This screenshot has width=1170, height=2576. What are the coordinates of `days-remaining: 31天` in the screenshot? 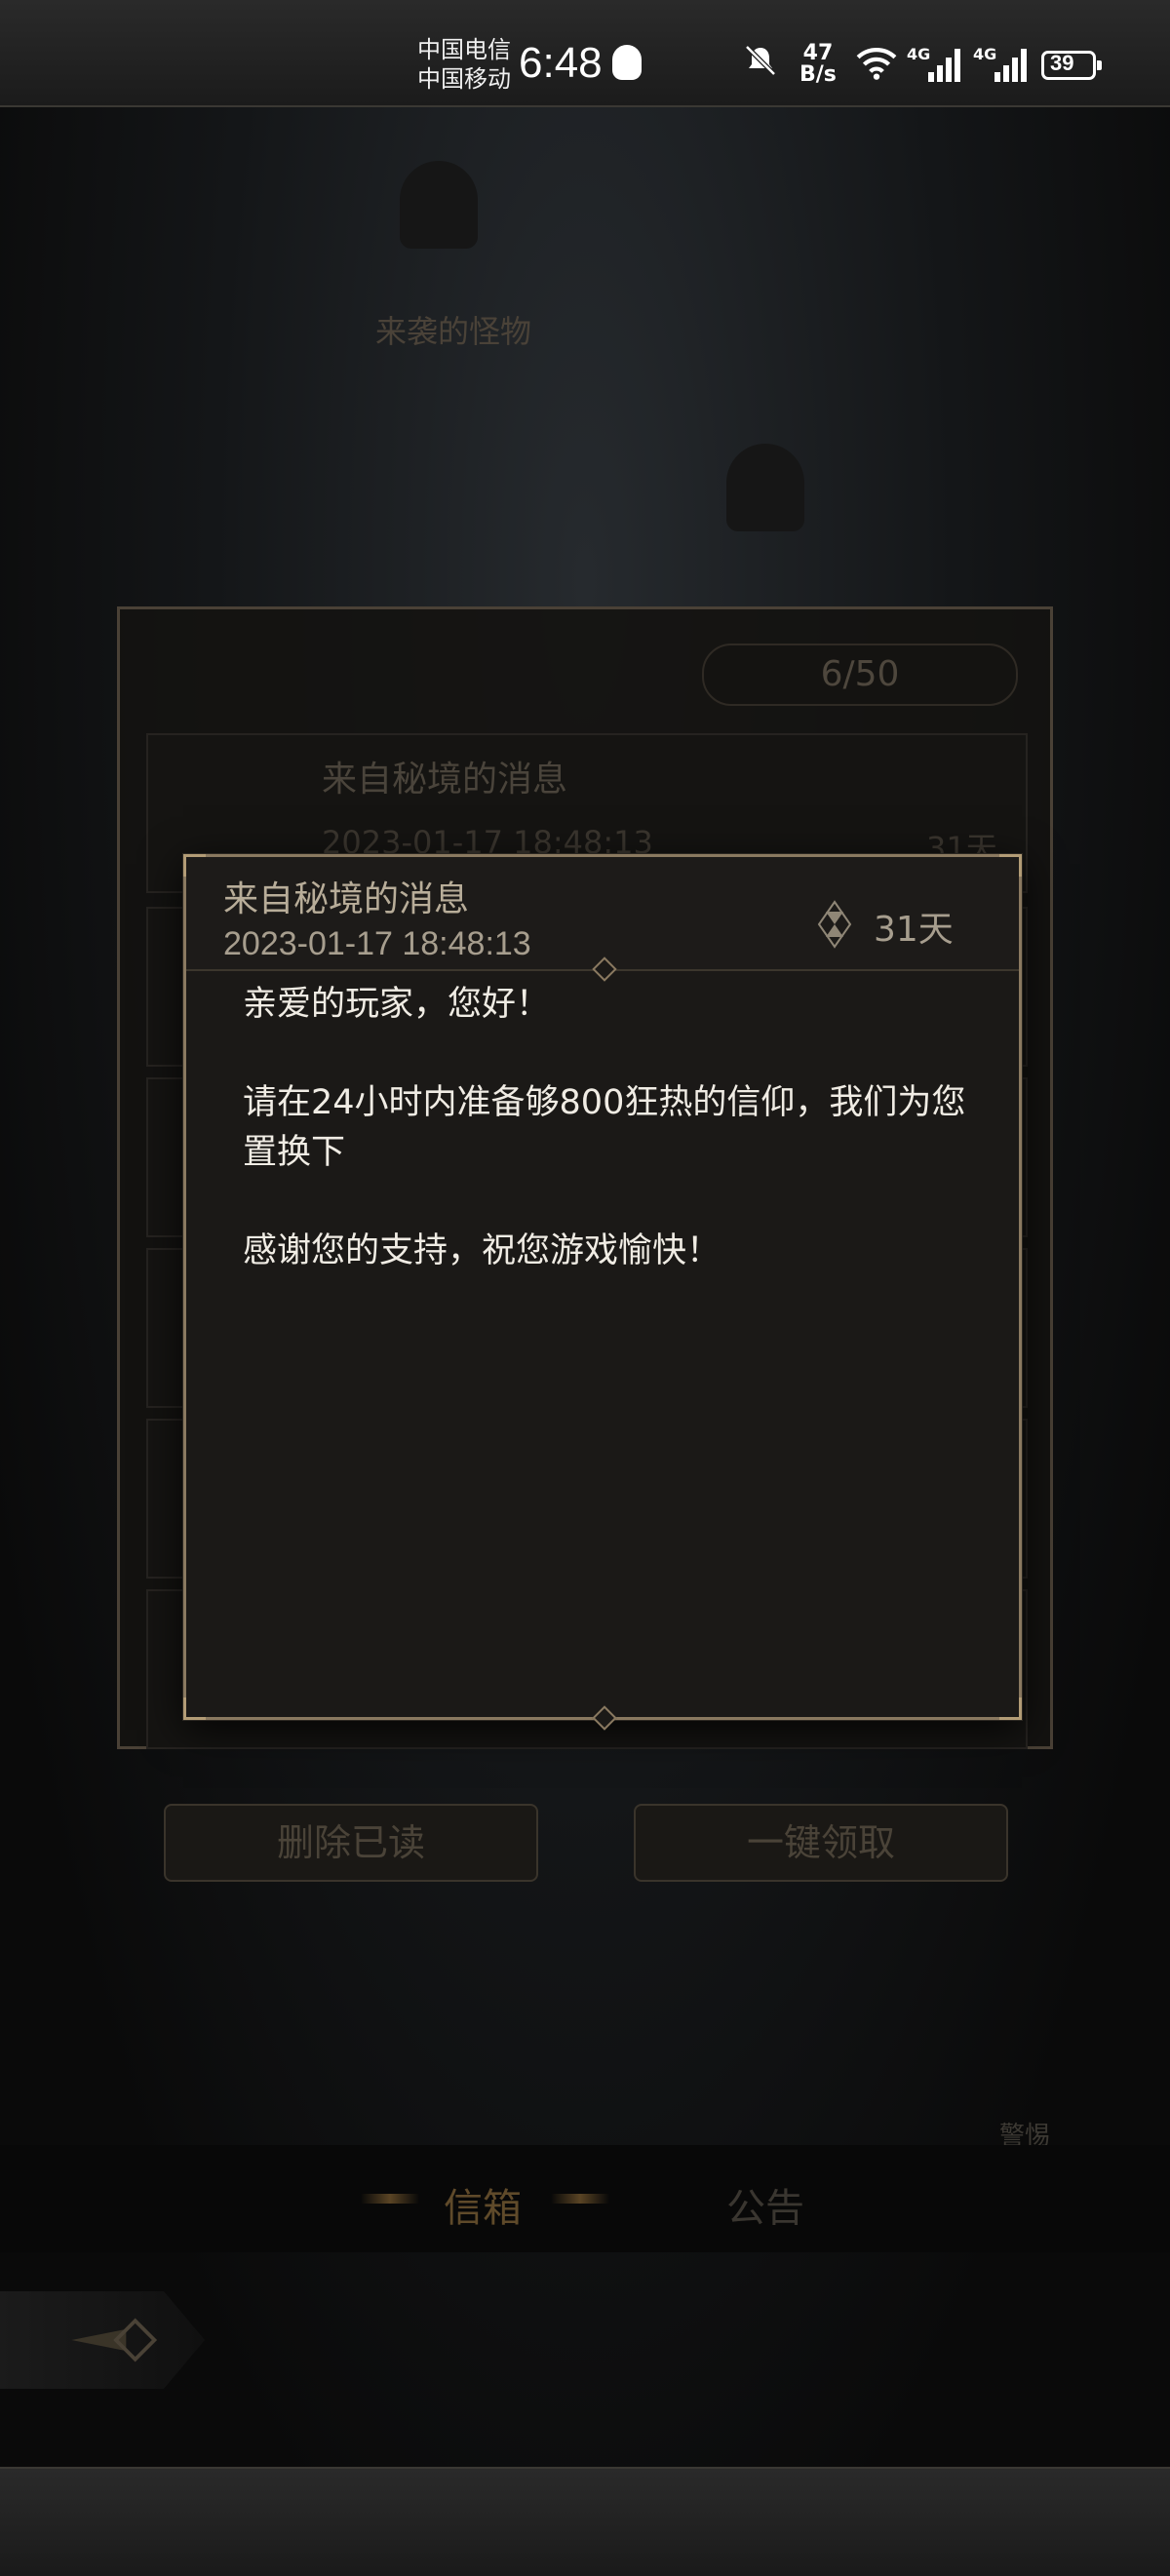 It's located at (914, 930).